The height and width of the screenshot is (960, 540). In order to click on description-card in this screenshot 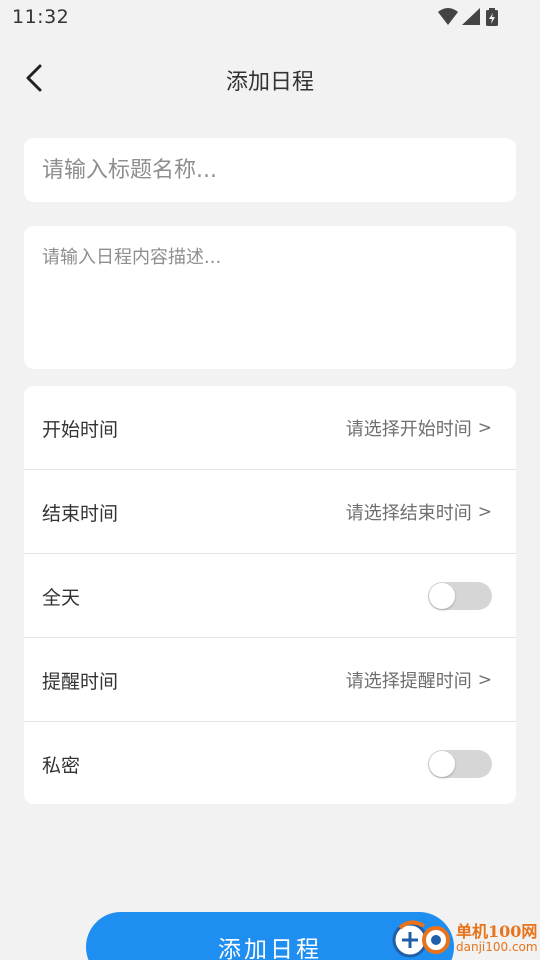, I will do `click(270, 297)`.